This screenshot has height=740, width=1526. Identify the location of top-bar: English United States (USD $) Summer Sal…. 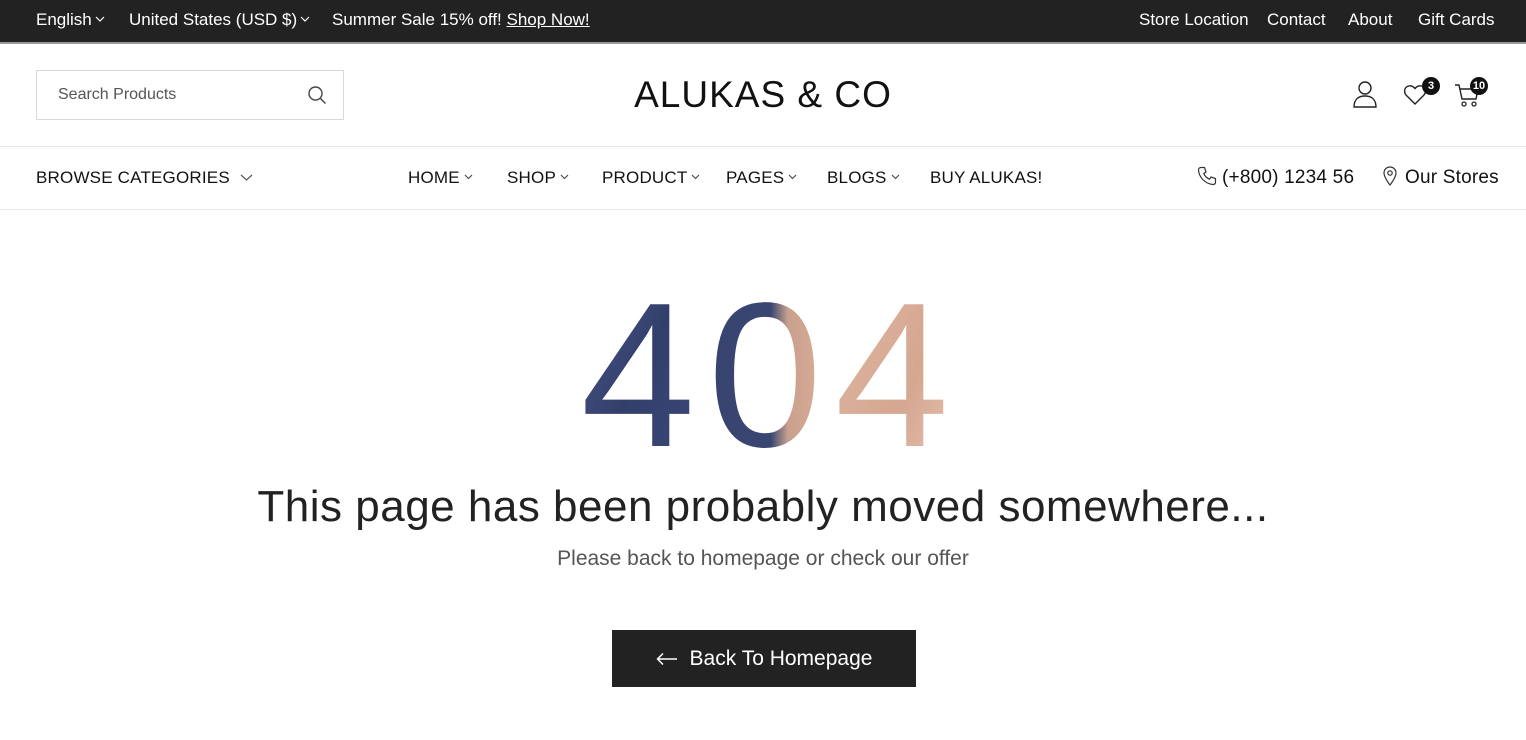
(763, 21).